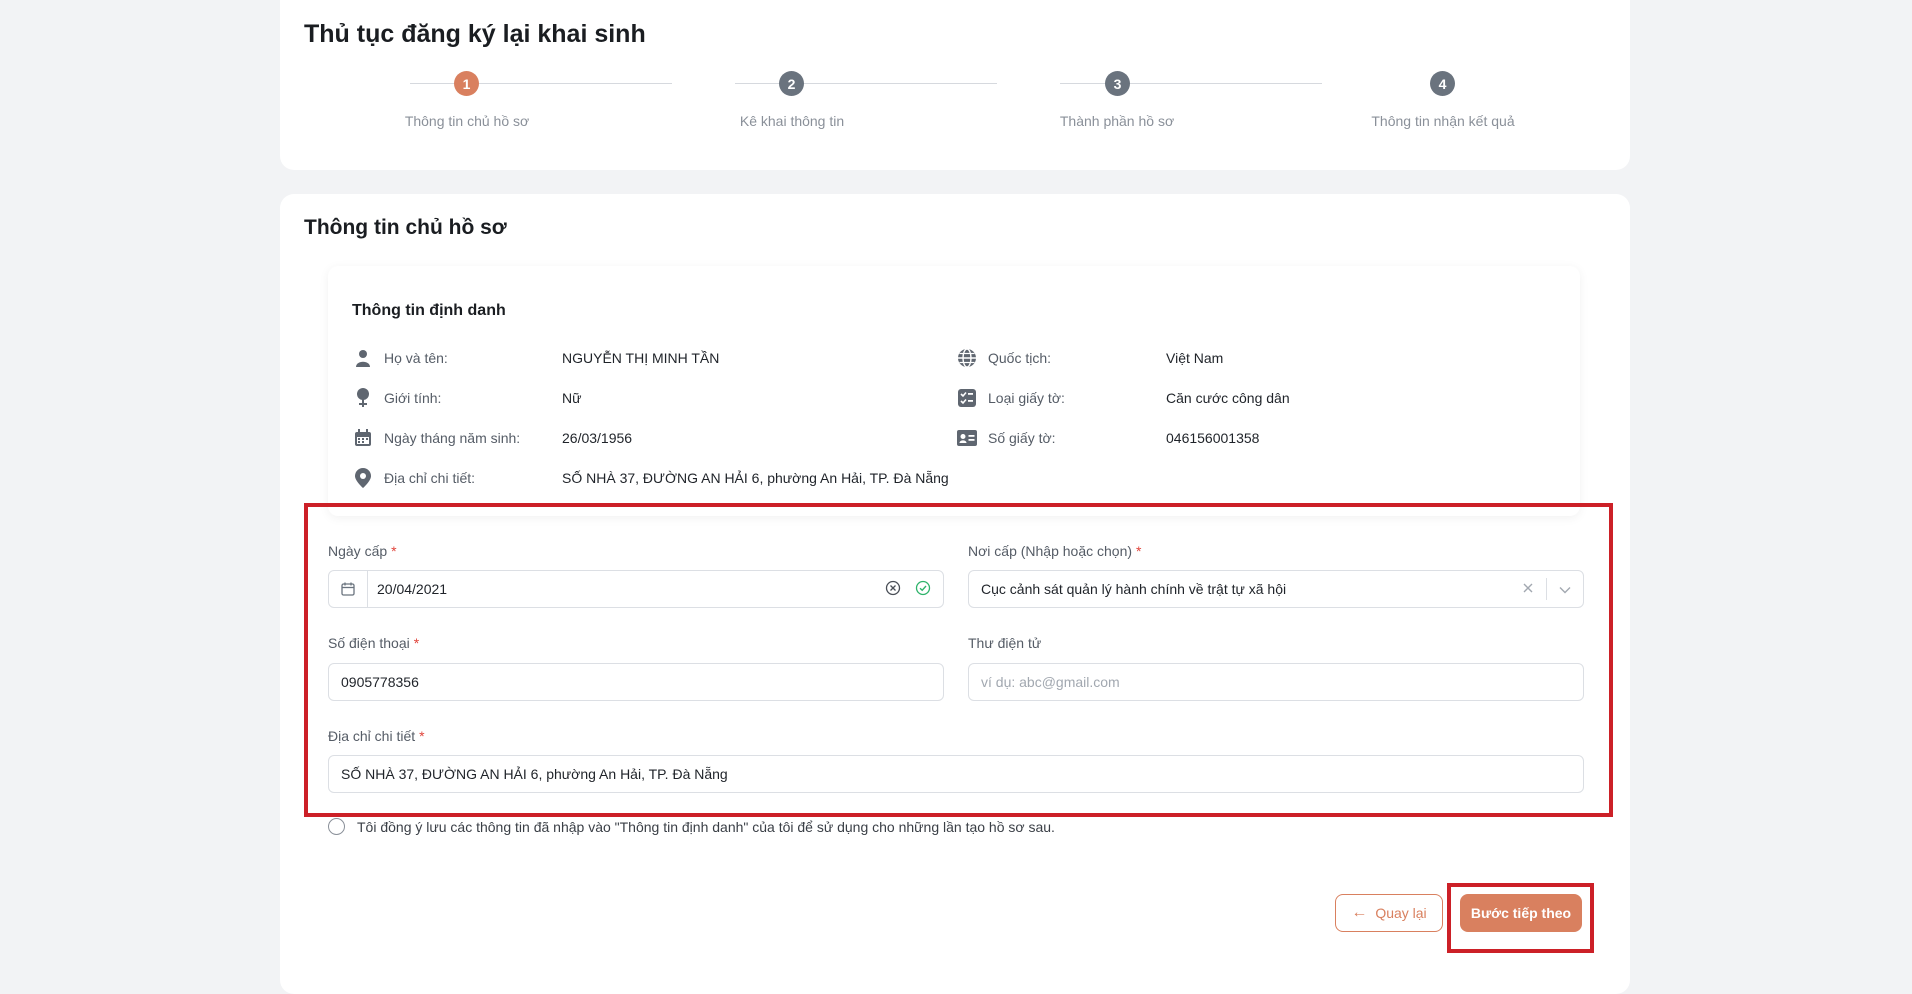  Describe the element at coordinates (452, 438) in the screenshot. I see `dob-label: Ngày tháng năm sinh:` at that location.